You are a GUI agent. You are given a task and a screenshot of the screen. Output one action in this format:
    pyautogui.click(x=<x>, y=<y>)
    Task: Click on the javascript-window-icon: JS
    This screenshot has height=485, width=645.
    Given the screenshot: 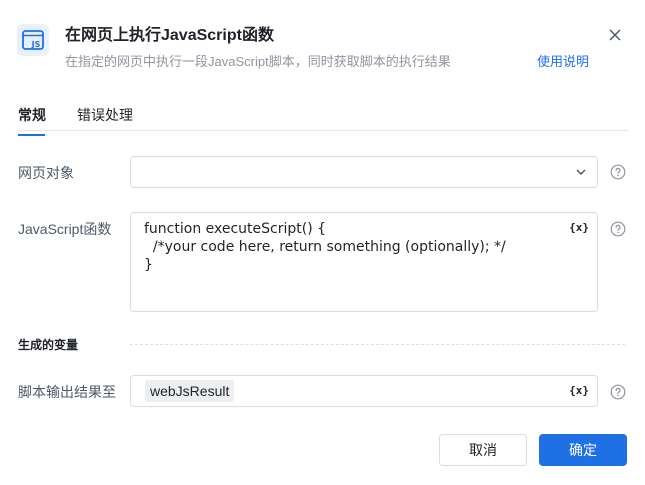 What is the action you would take?
    pyautogui.click(x=33, y=40)
    